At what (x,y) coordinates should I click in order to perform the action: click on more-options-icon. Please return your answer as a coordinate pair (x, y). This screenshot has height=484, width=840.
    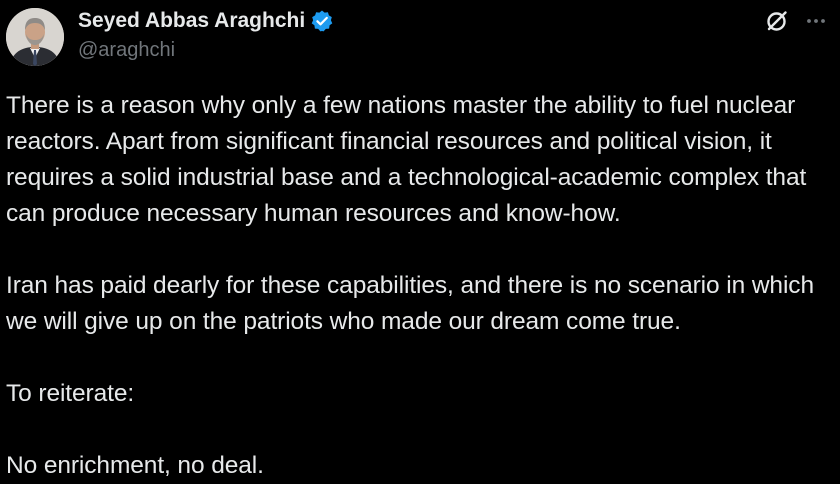
    Looking at the image, I should click on (816, 21).